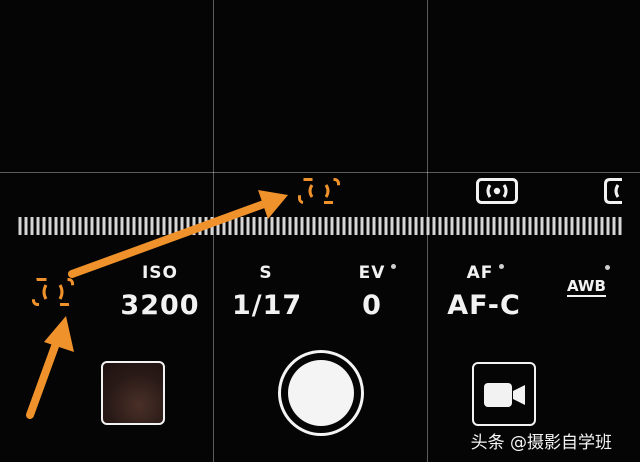 This screenshot has width=640, height=462. Describe the element at coordinates (178, 234) in the screenshot. I see `arrow-to-metering-options` at that location.